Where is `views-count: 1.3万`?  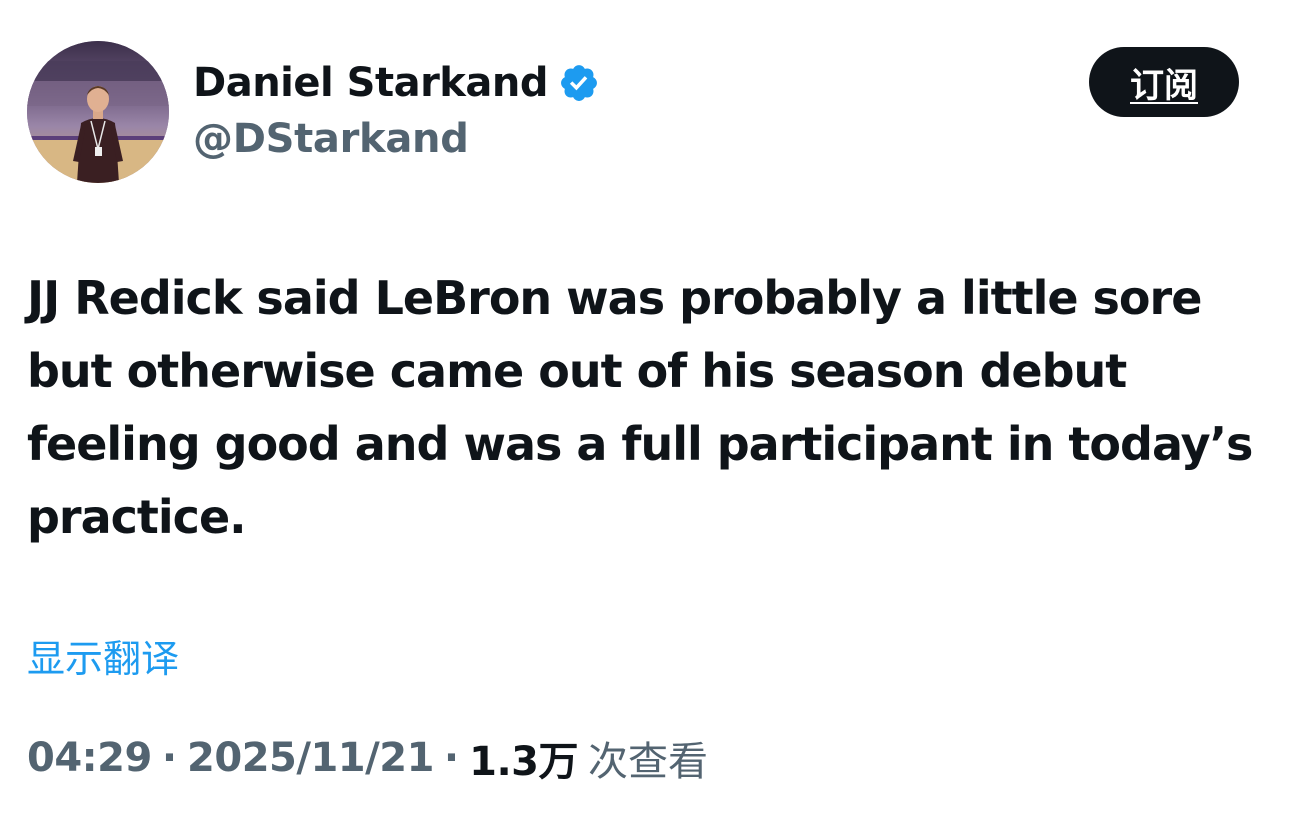 views-count: 1.3万 is located at coordinates (523, 762).